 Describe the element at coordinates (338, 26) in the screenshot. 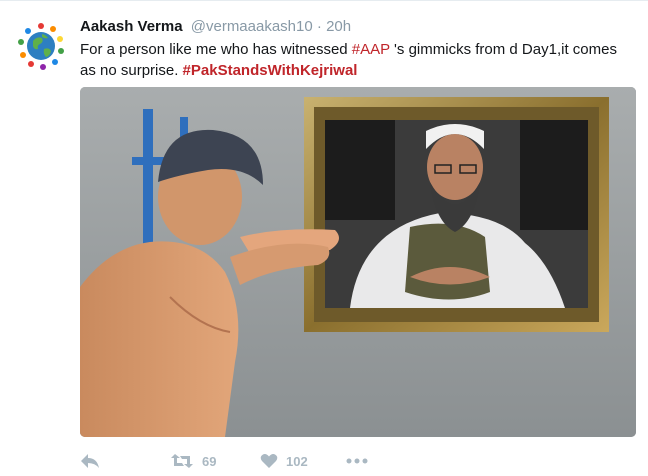

I see `timestamp: 20h` at that location.